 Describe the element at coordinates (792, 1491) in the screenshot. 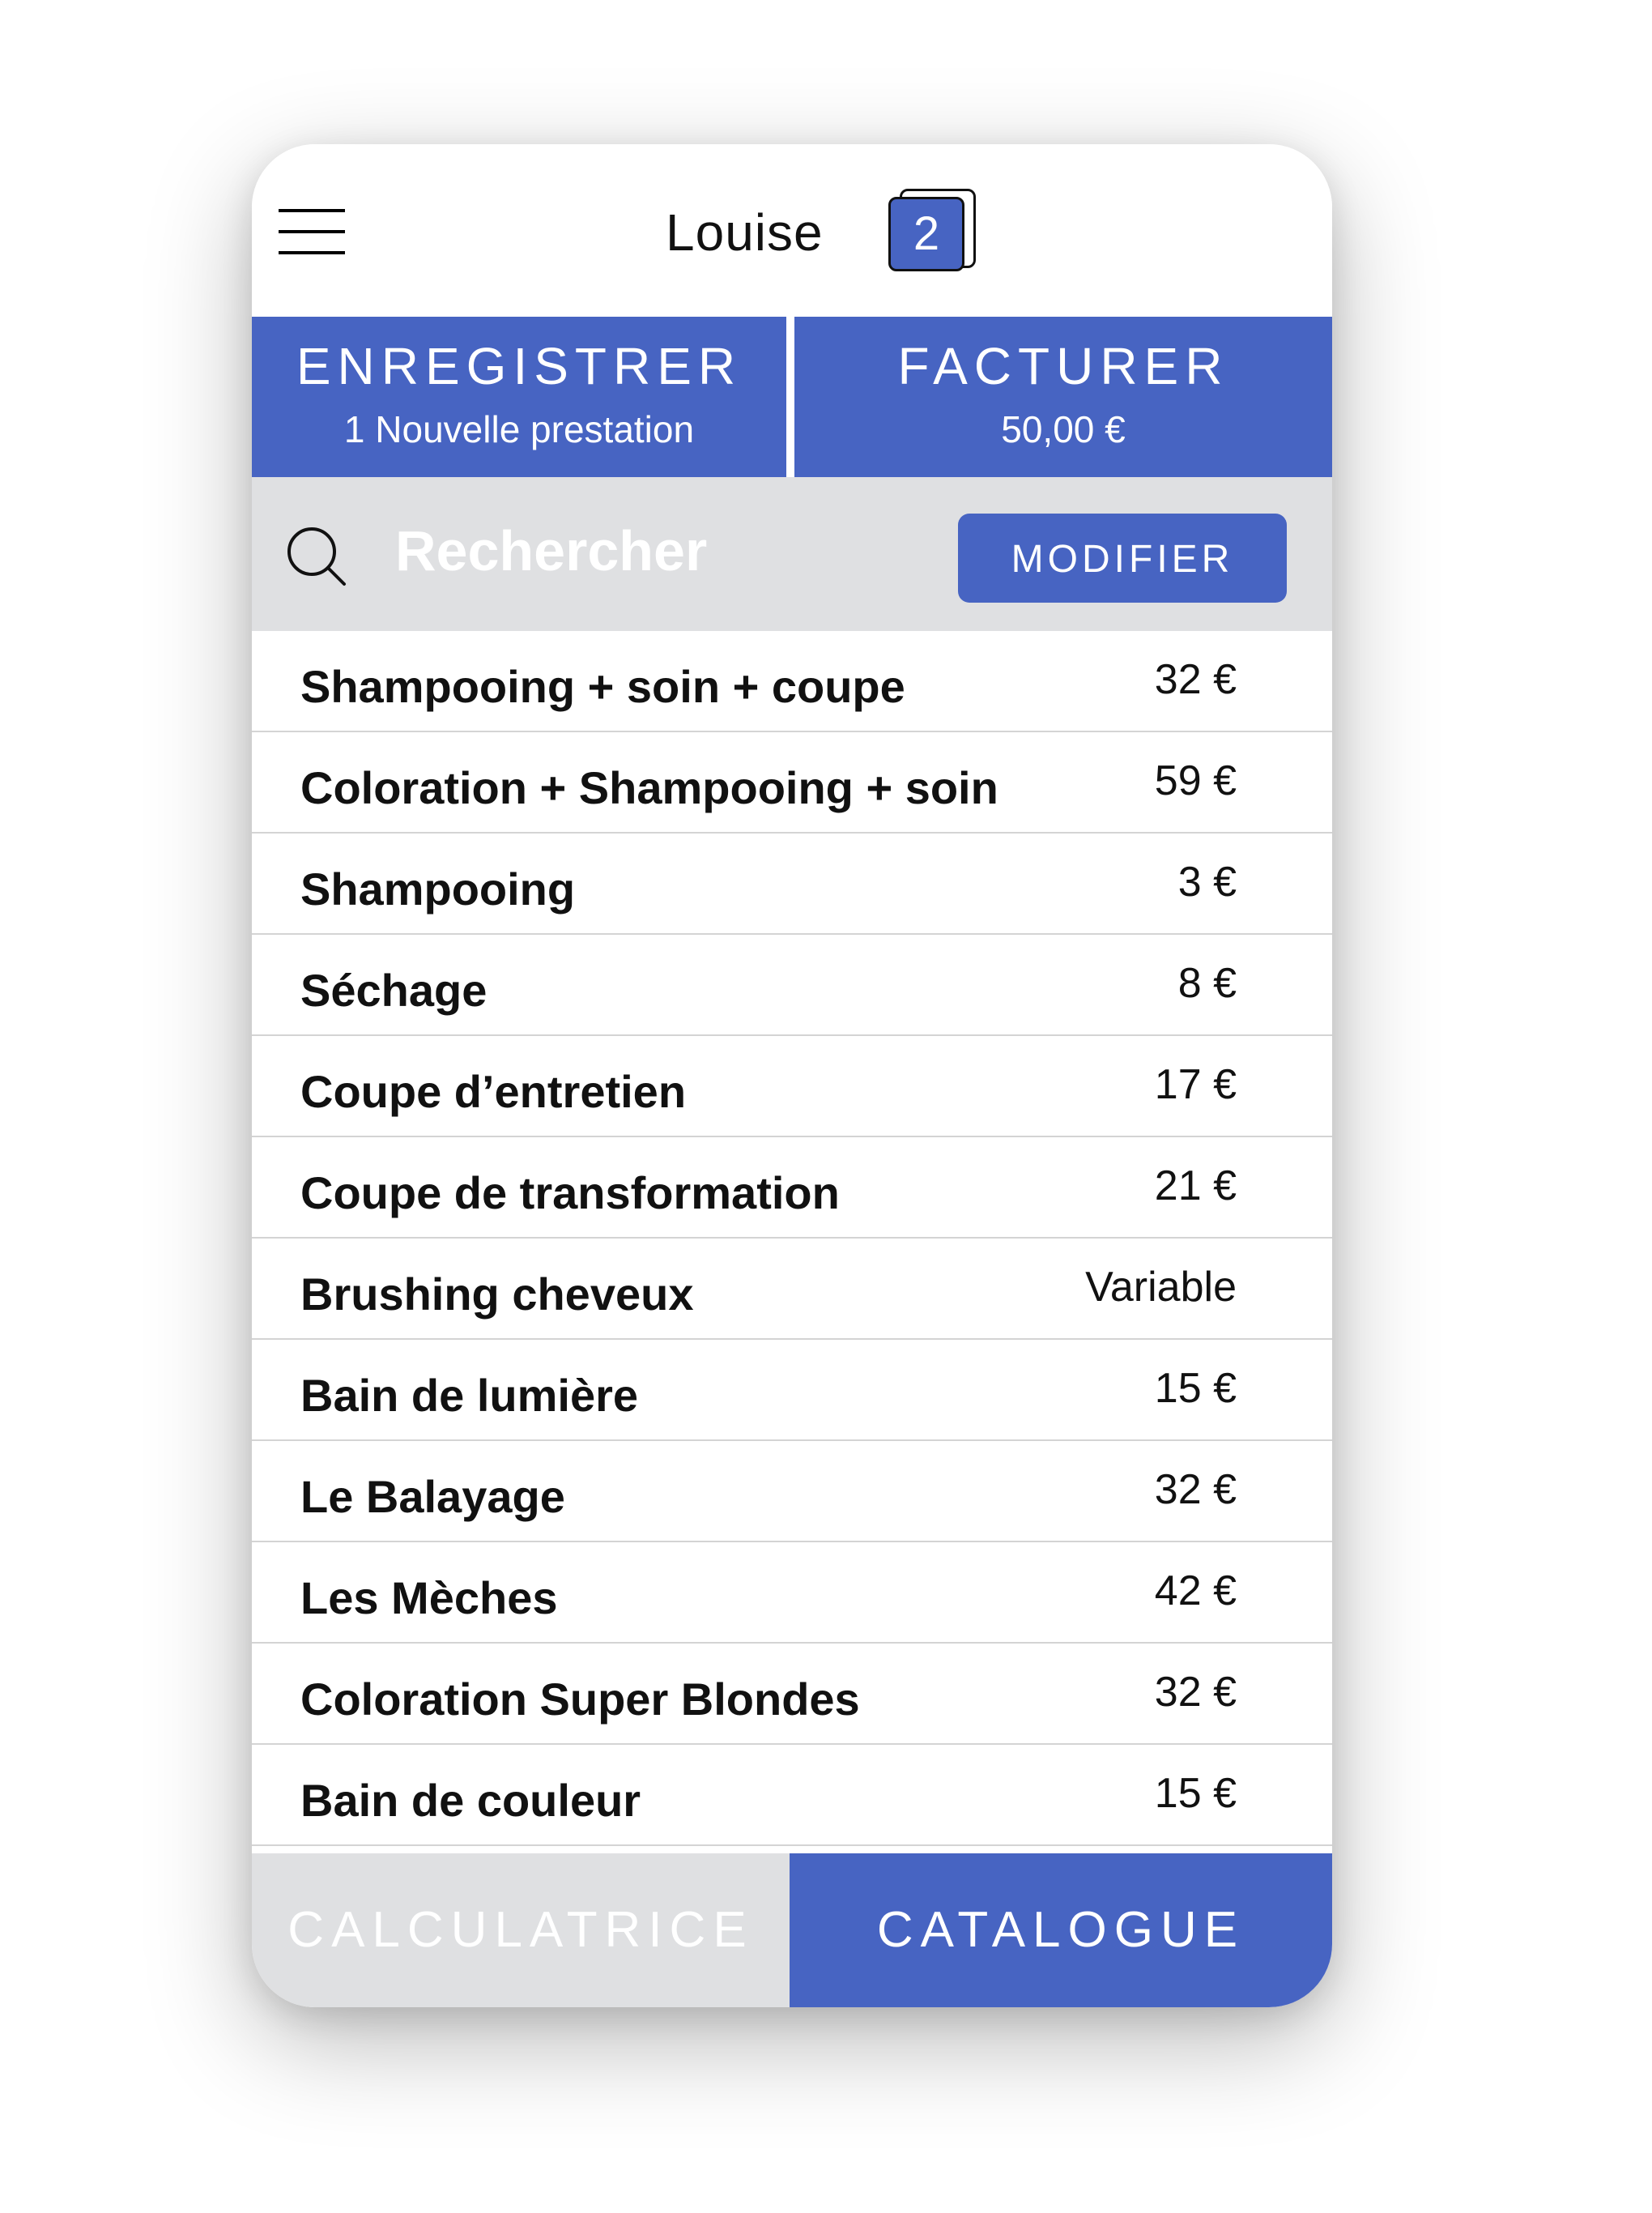

I see `list-item: Le Balayage 32 €` at that location.